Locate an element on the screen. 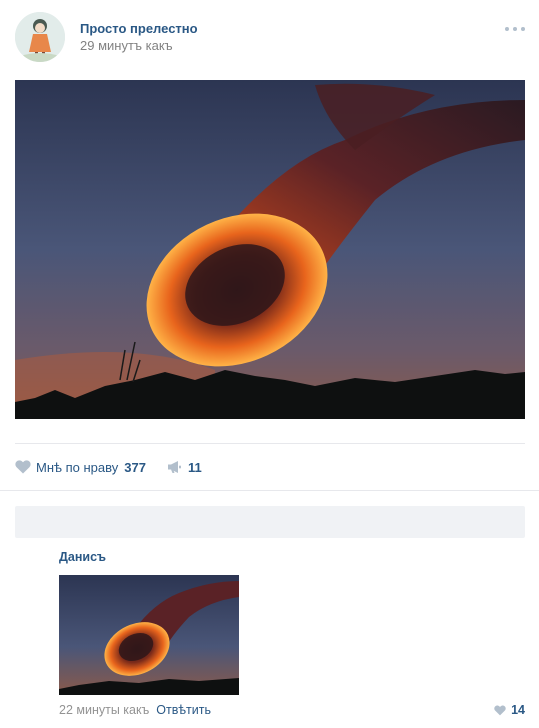 This screenshot has width=539, height=728. share-count: 11 is located at coordinates (194, 467).